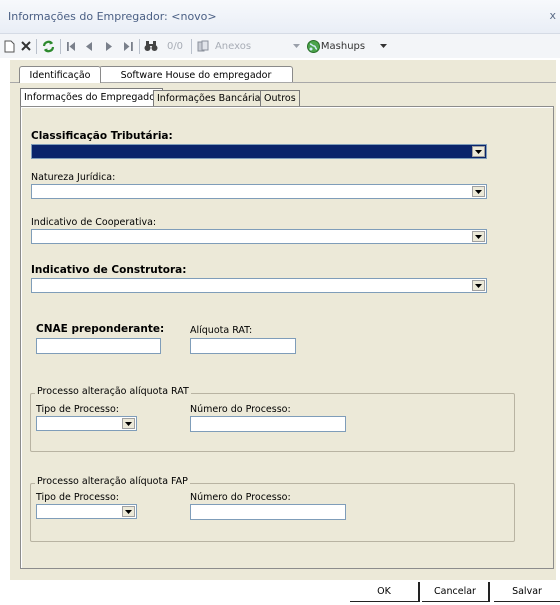 This screenshot has width=560, height=605. I want to click on last-record-icon, so click(128, 46).